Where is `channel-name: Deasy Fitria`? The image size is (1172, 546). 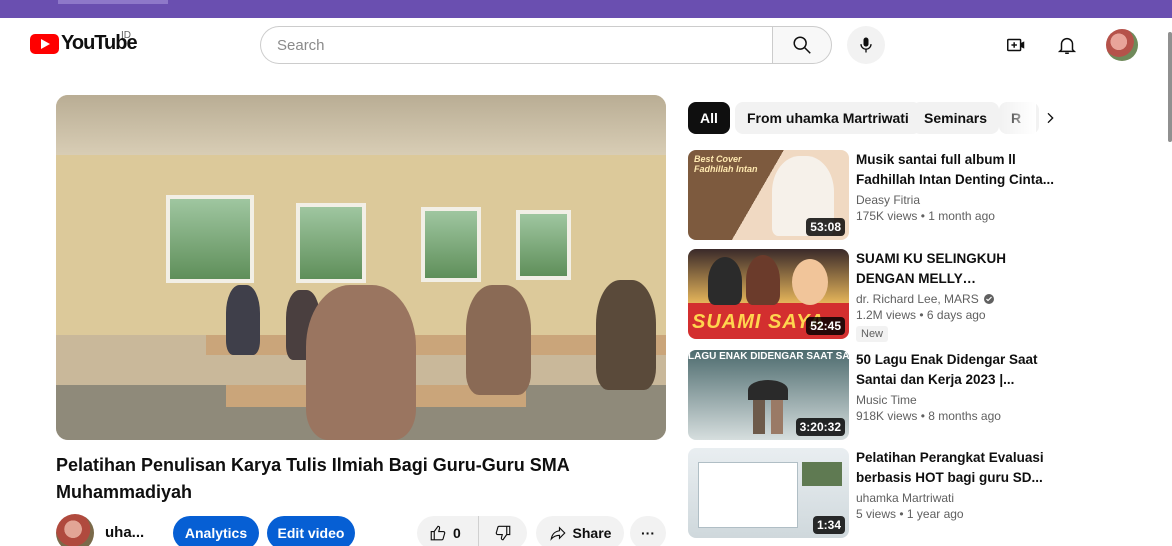
channel-name: Deasy Fitria is located at coordinates (956, 200).